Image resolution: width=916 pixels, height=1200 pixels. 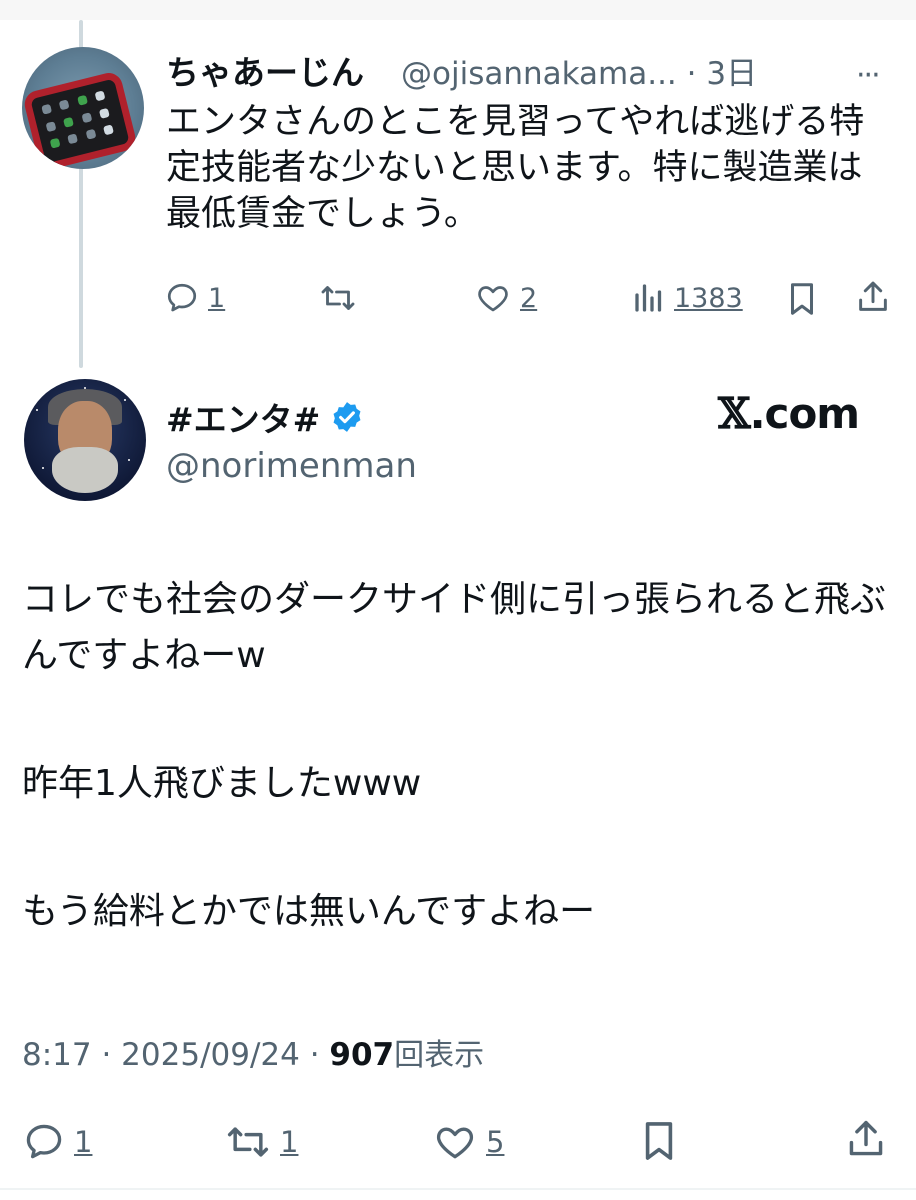 I want to click on main-text-line: 昨年1人飛びましたwww, so click(x=222, y=783).